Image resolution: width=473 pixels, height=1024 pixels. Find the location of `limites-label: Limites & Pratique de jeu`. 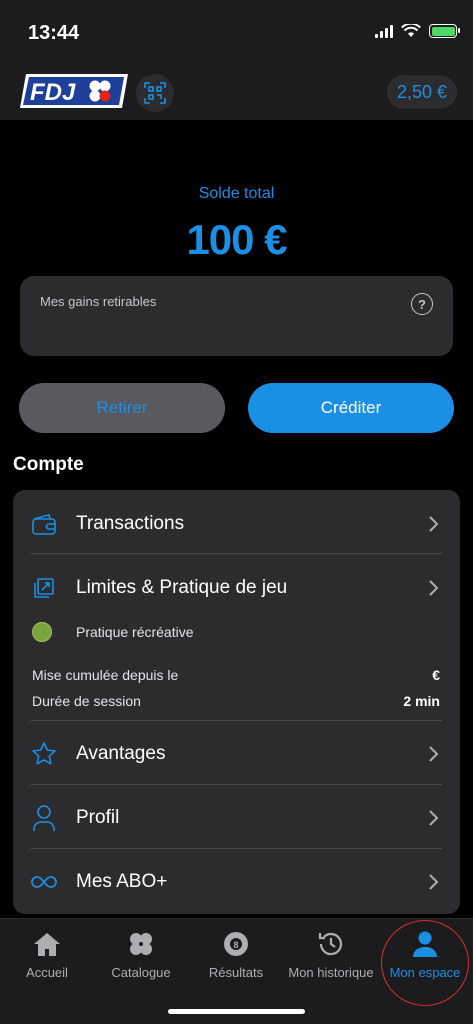

limites-label: Limites & Pratique de jeu is located at coordinates (182, 587).